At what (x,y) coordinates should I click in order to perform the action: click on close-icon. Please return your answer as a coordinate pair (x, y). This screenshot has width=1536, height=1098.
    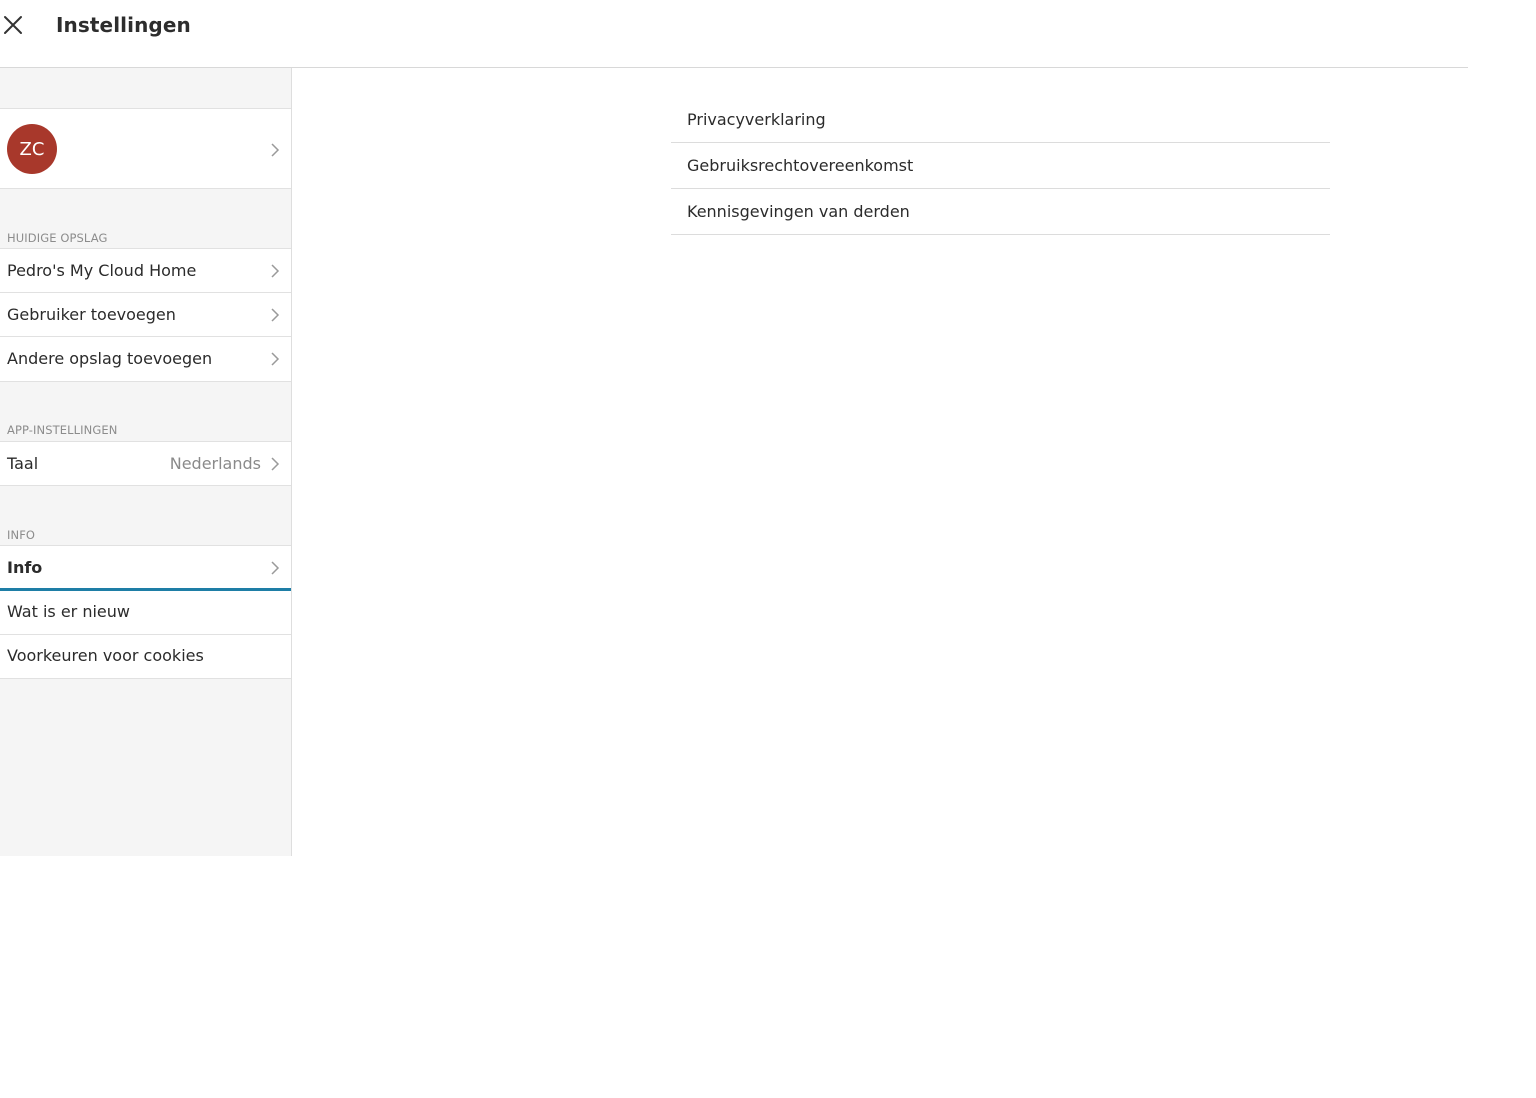
    Looking at the image, I should click on (13, 25).